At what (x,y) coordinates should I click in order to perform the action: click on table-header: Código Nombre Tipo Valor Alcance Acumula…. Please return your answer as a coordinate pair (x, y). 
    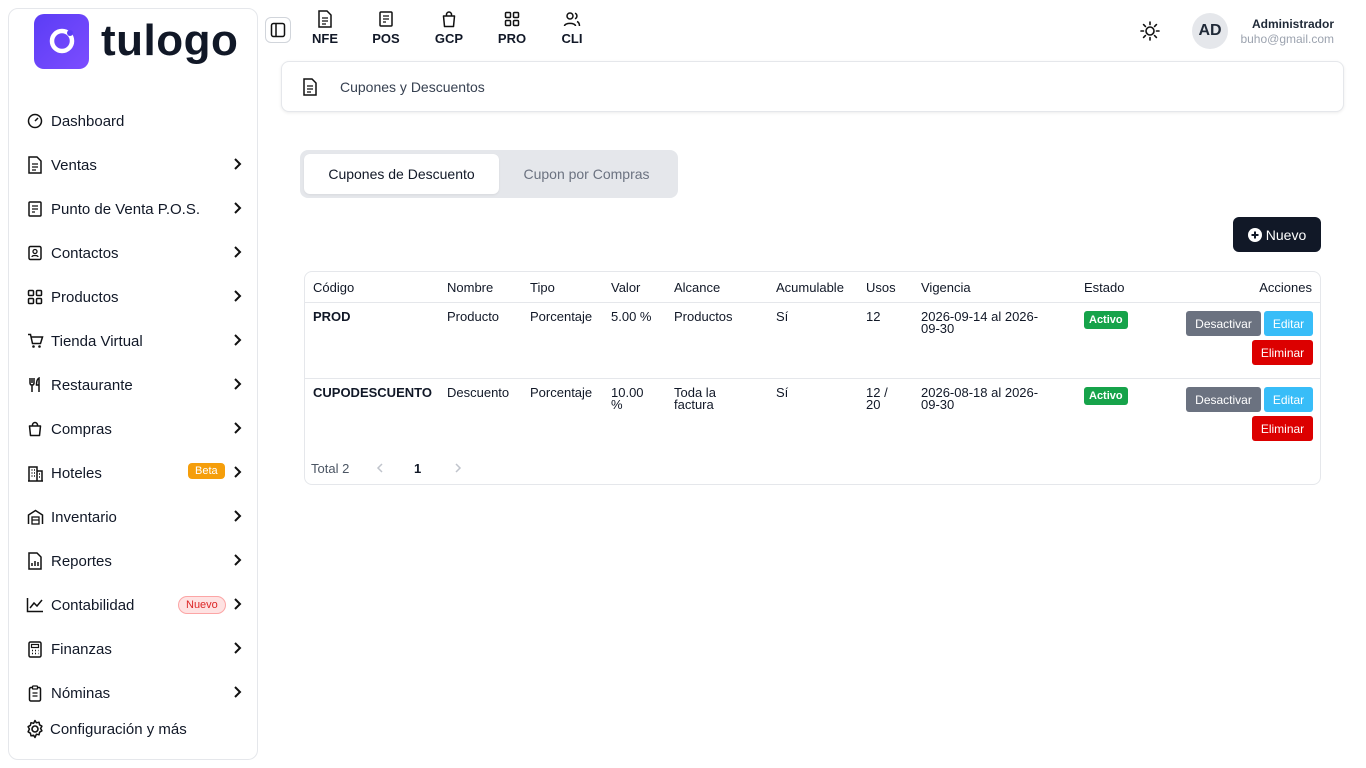
    Looking at the image, I should click on (812, 287).